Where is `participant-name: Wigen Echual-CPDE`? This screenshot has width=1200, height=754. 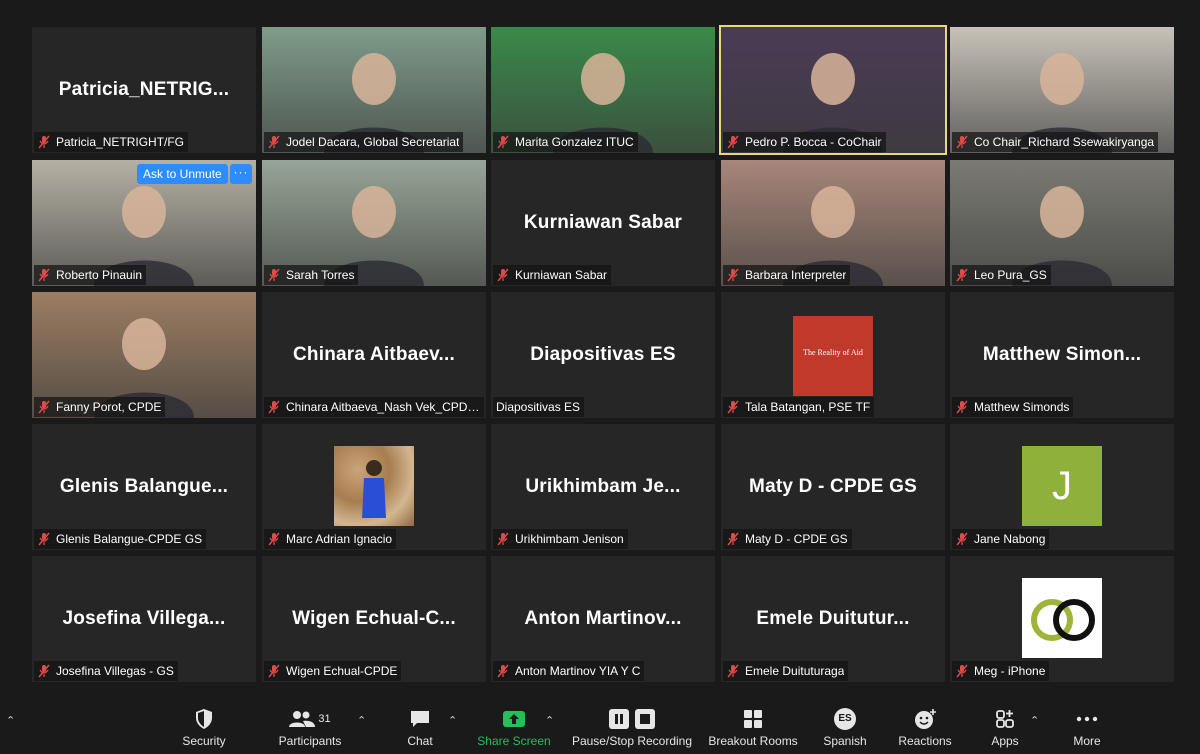
participant-name: Wigen Echual-CPDE is located at coordinates (342, 671).